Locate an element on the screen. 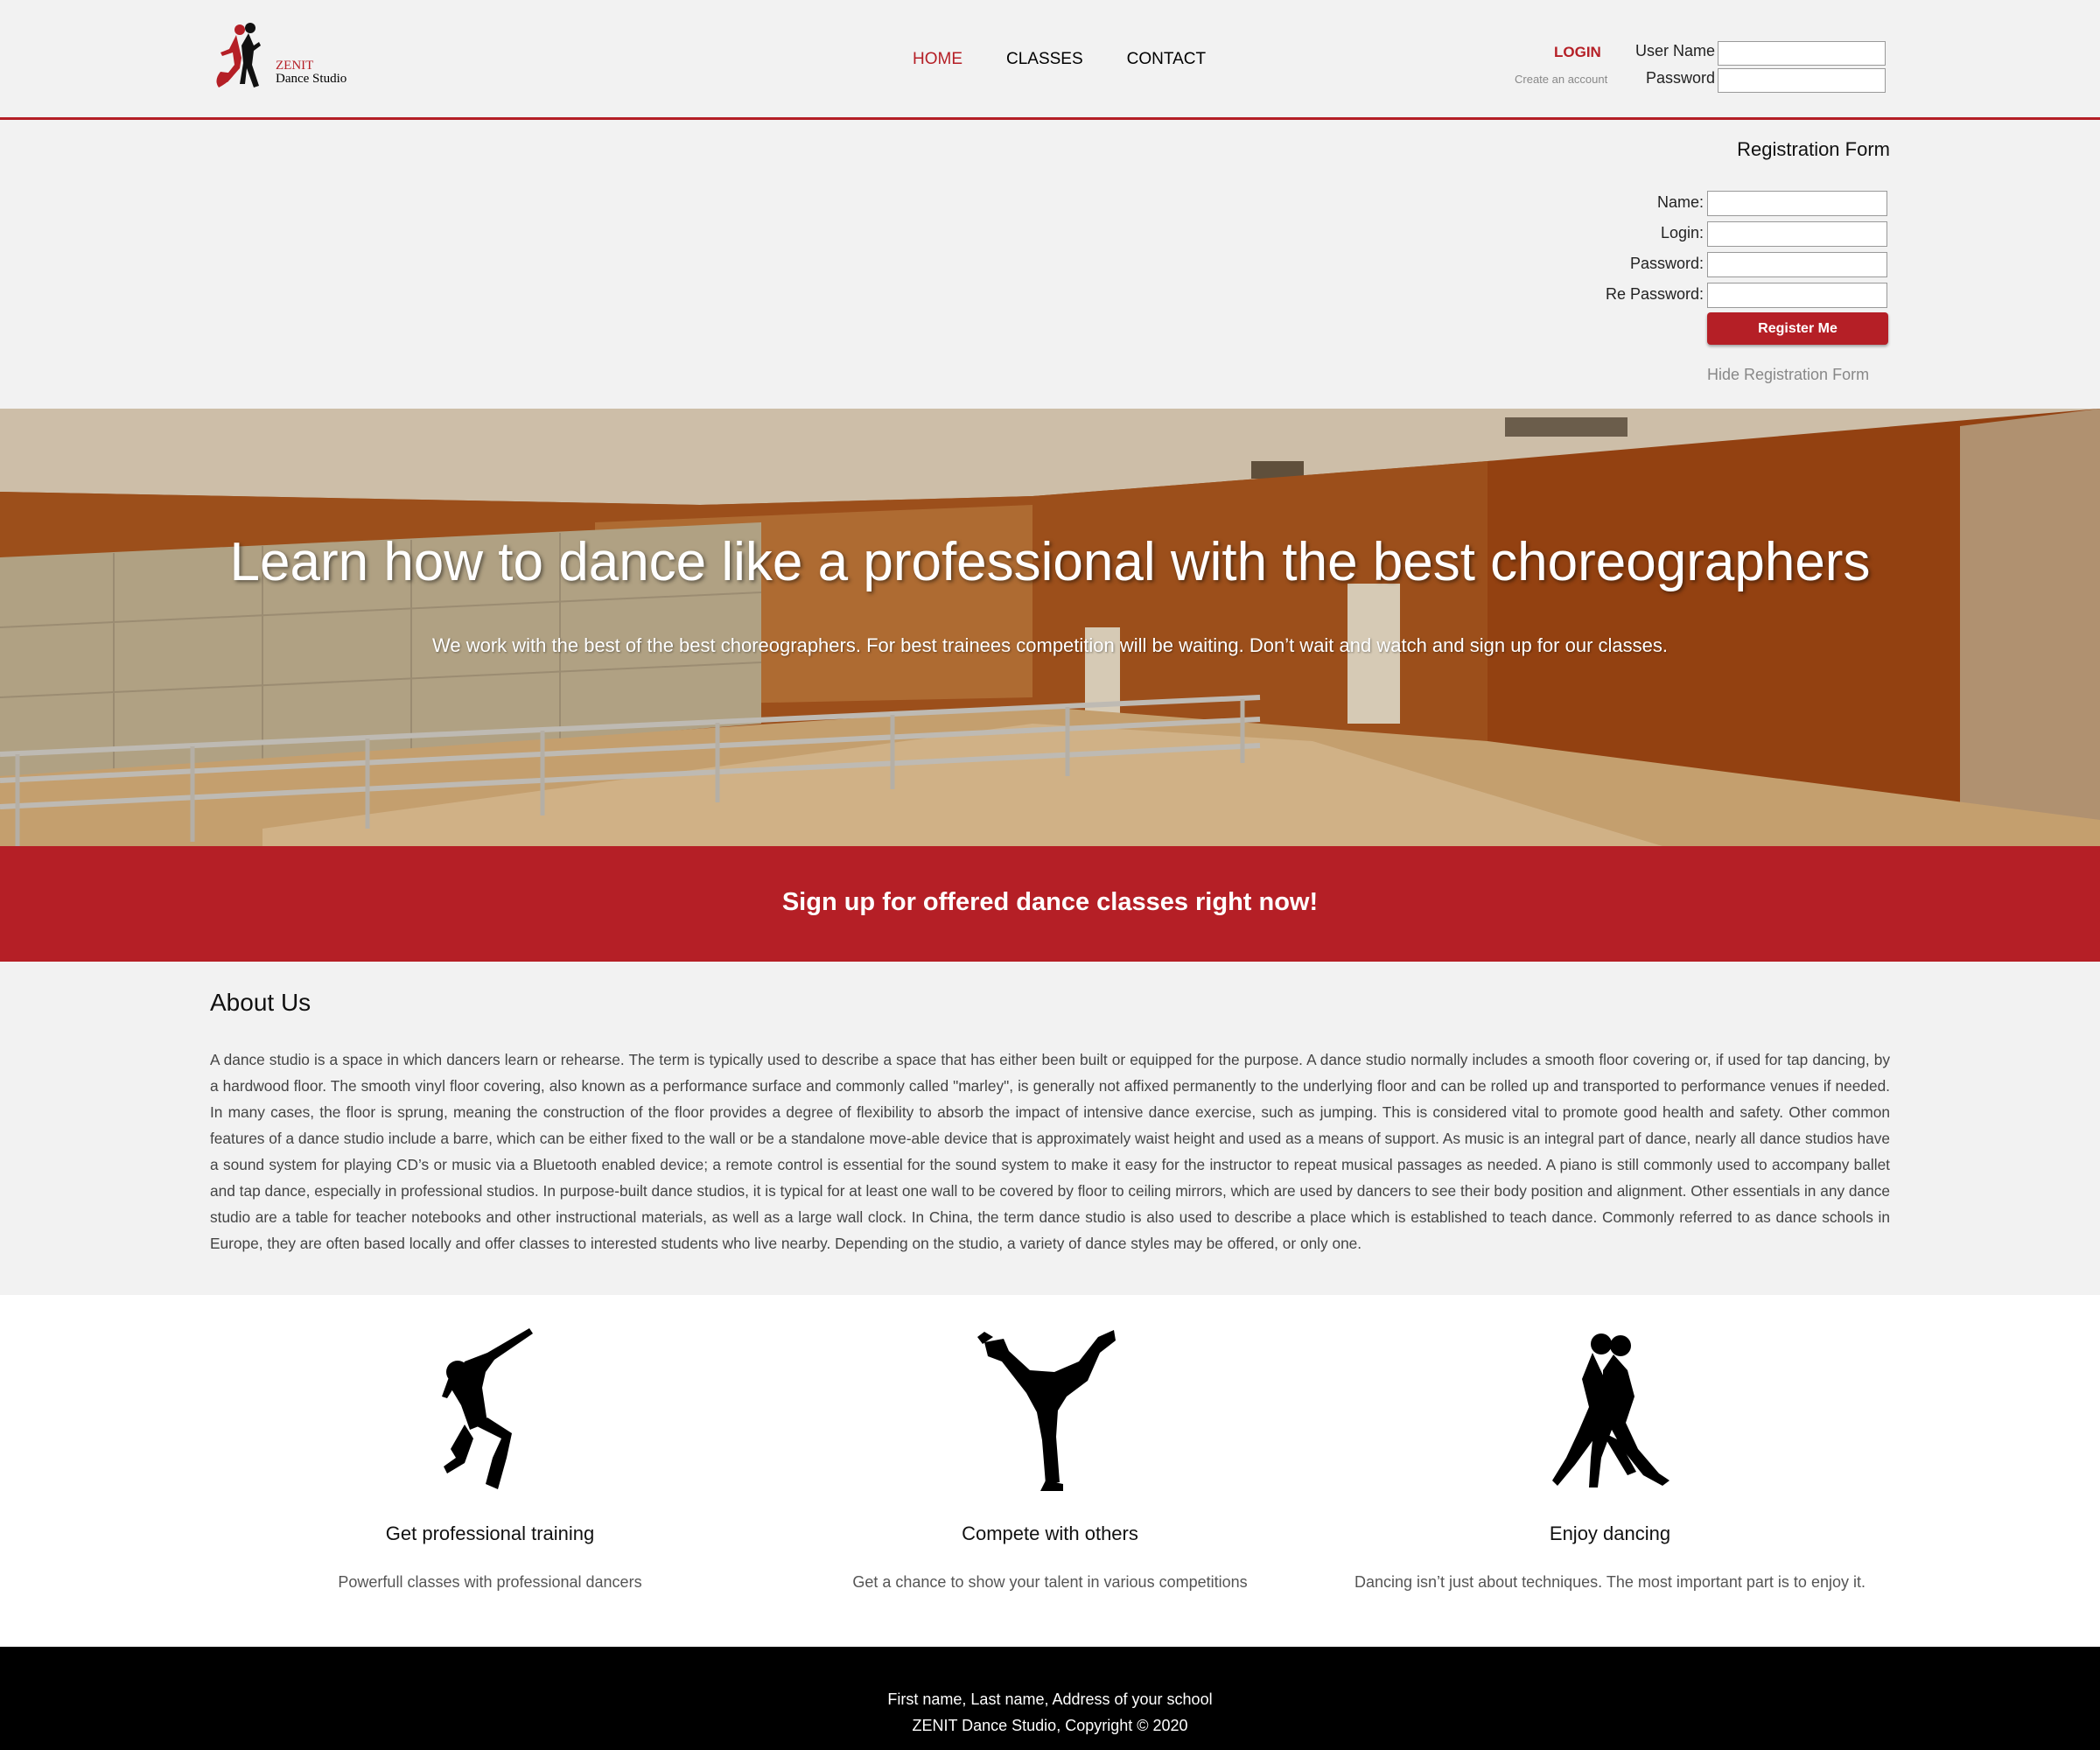 Image resolution: width=2100 pixels, height=1750 pixels. register-button: Register Me is located at coordinates (1797, 328).